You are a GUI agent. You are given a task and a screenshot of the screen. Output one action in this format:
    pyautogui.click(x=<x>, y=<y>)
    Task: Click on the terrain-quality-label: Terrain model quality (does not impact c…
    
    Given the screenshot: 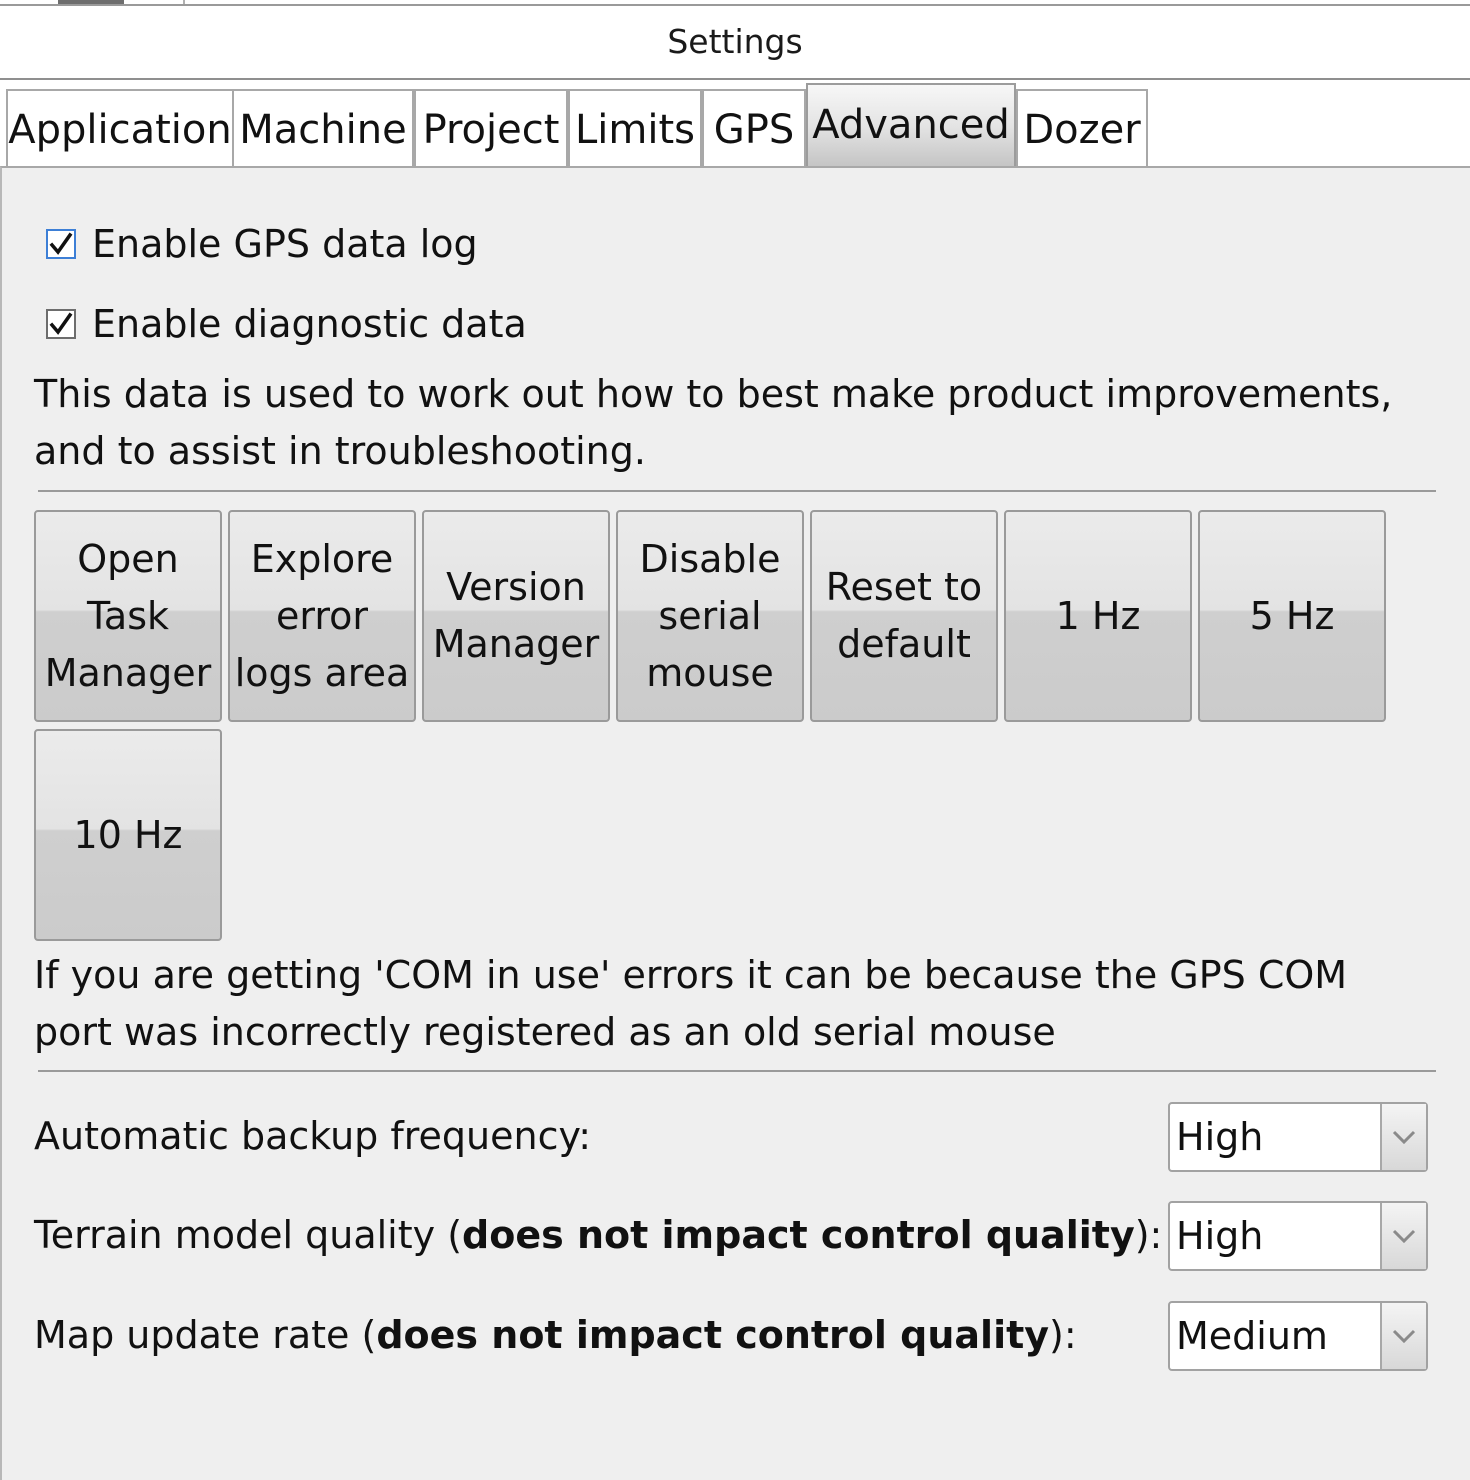 What is the action you would take?
    pyautogui.click(x=598, y=1235)
    